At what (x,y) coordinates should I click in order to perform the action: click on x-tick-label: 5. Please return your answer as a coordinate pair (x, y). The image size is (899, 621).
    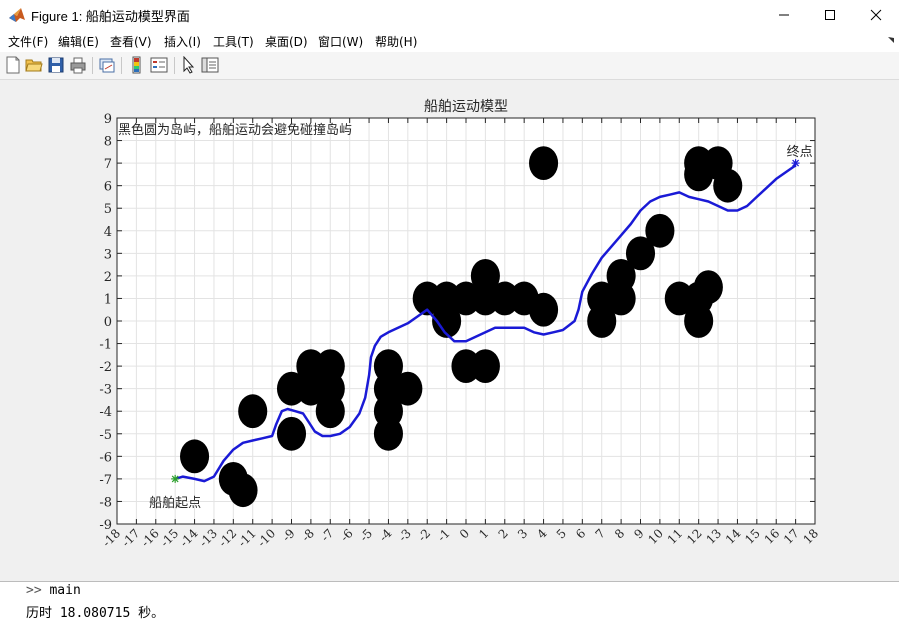
    Looking at the image, I should click on (561, 533).